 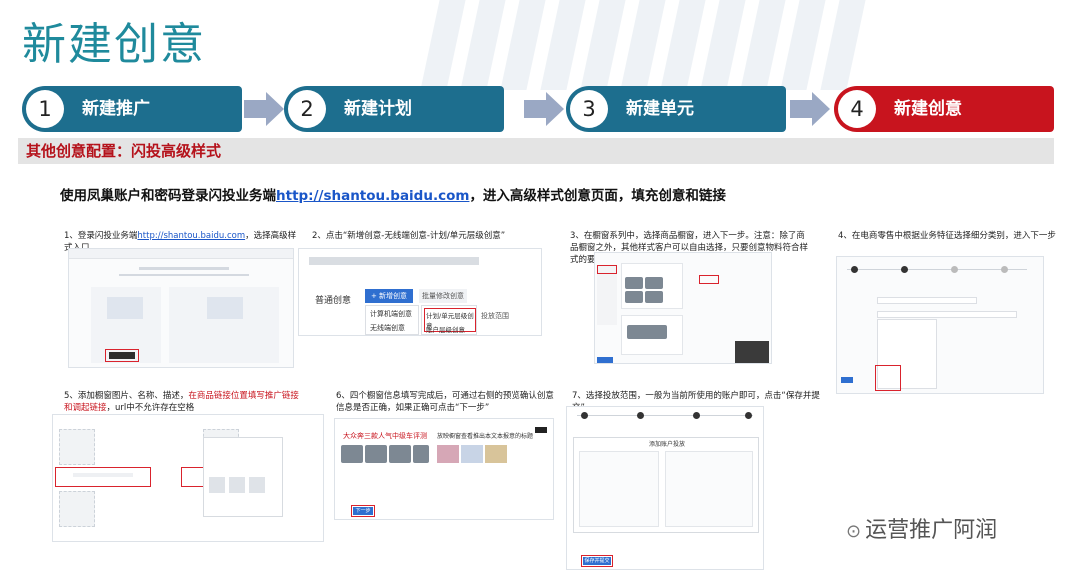 I want to click on screenshot-login, so click(x=181, y=308).